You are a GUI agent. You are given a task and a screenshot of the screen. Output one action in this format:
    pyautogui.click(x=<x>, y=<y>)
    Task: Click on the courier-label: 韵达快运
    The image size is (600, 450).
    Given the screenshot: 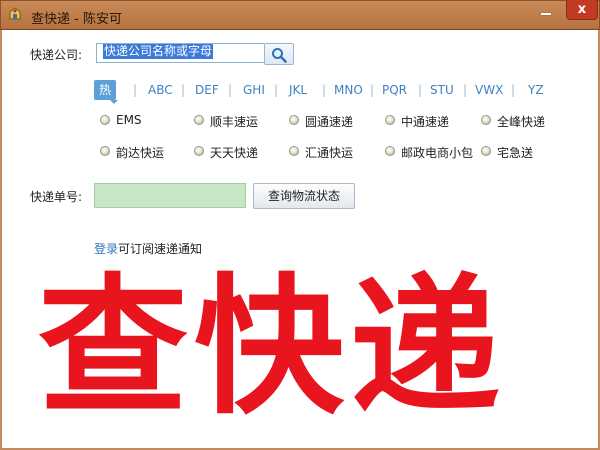 What is the action you would take?
    pyautogui.click(x=140, y=152)
    